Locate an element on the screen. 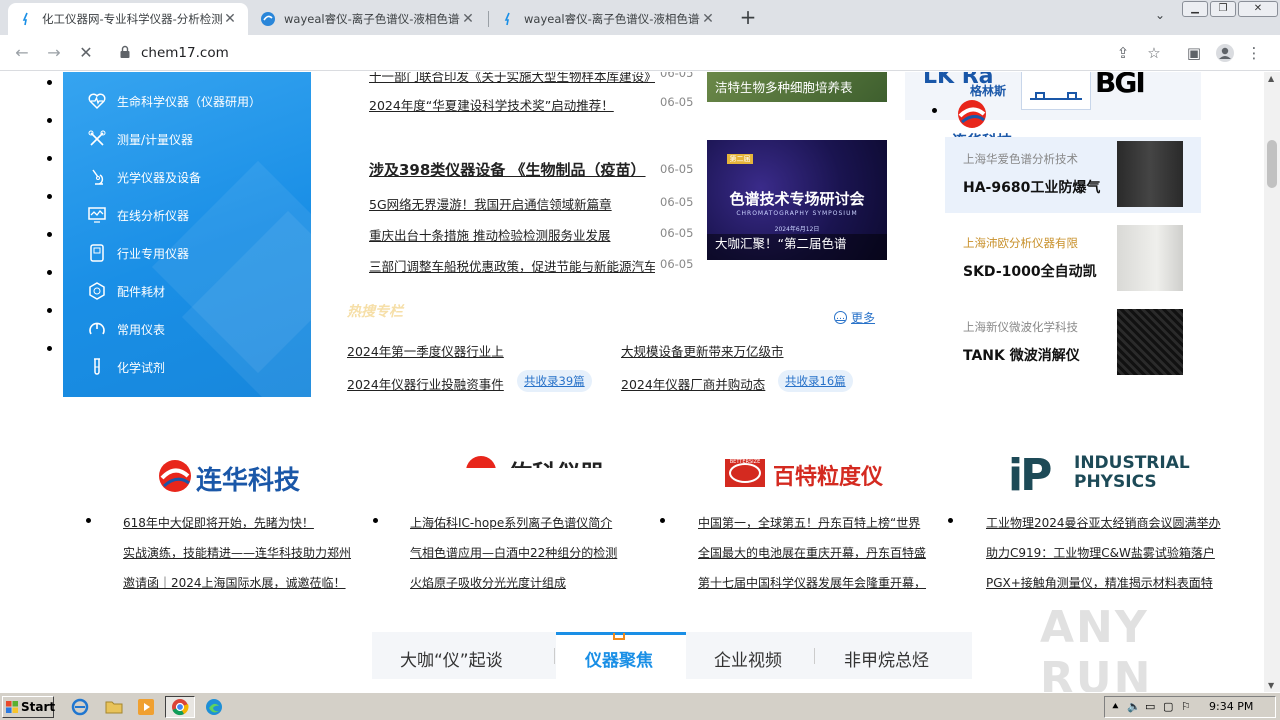 The height and width of the screenshot is (720, 1280). flag-tray-icon: ⚐ is located at coordinates (1186, 706).